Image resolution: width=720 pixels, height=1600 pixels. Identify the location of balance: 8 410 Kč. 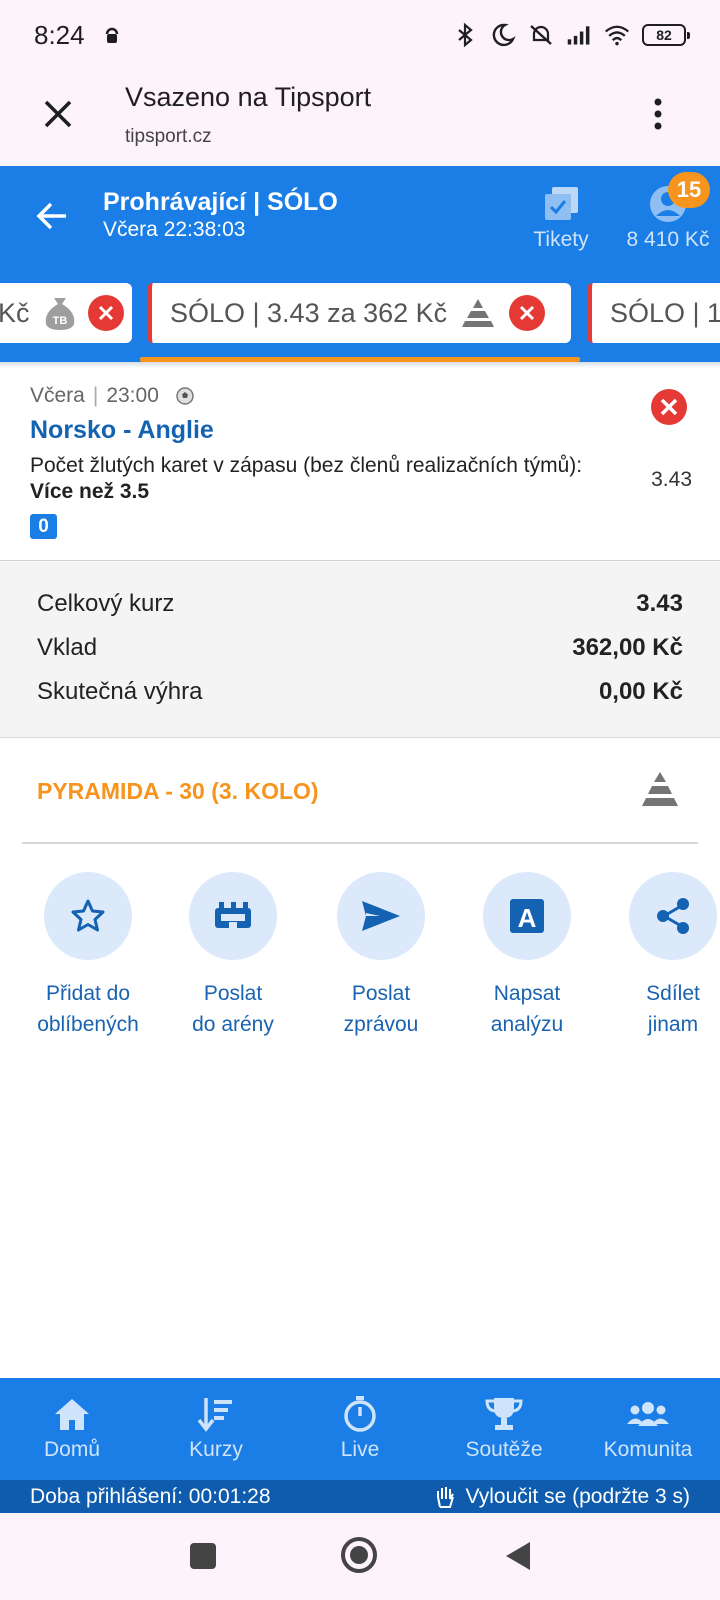
(668, 239).